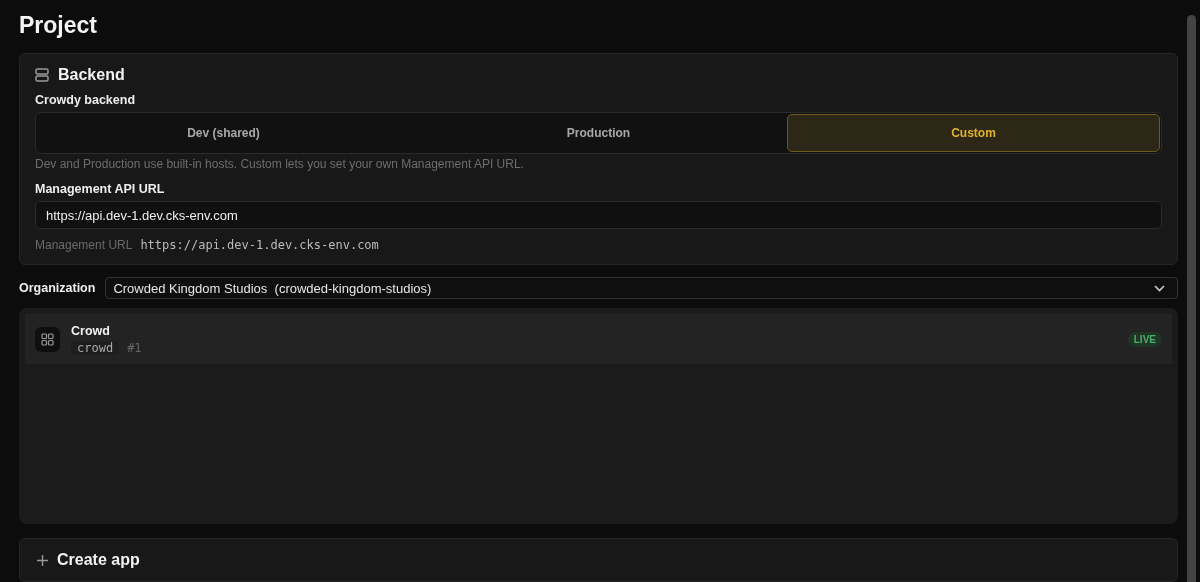 The height and width of the screenshot is (582, 1200). Describe the element at coordinates (598, 215) in the screenshot. I see `url-input: https://api.dev-1.dev.cks-env.com` at that location.